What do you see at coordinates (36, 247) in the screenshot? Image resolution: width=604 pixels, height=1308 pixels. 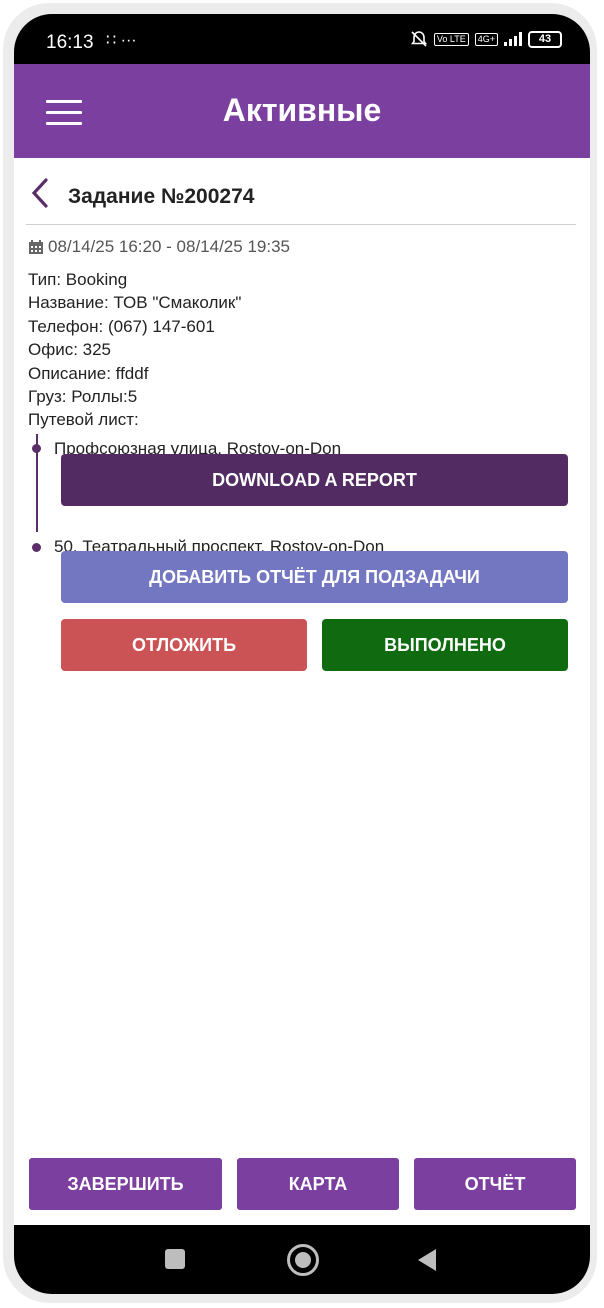 I see `calendar-icon` at bounding box center [36, 247].